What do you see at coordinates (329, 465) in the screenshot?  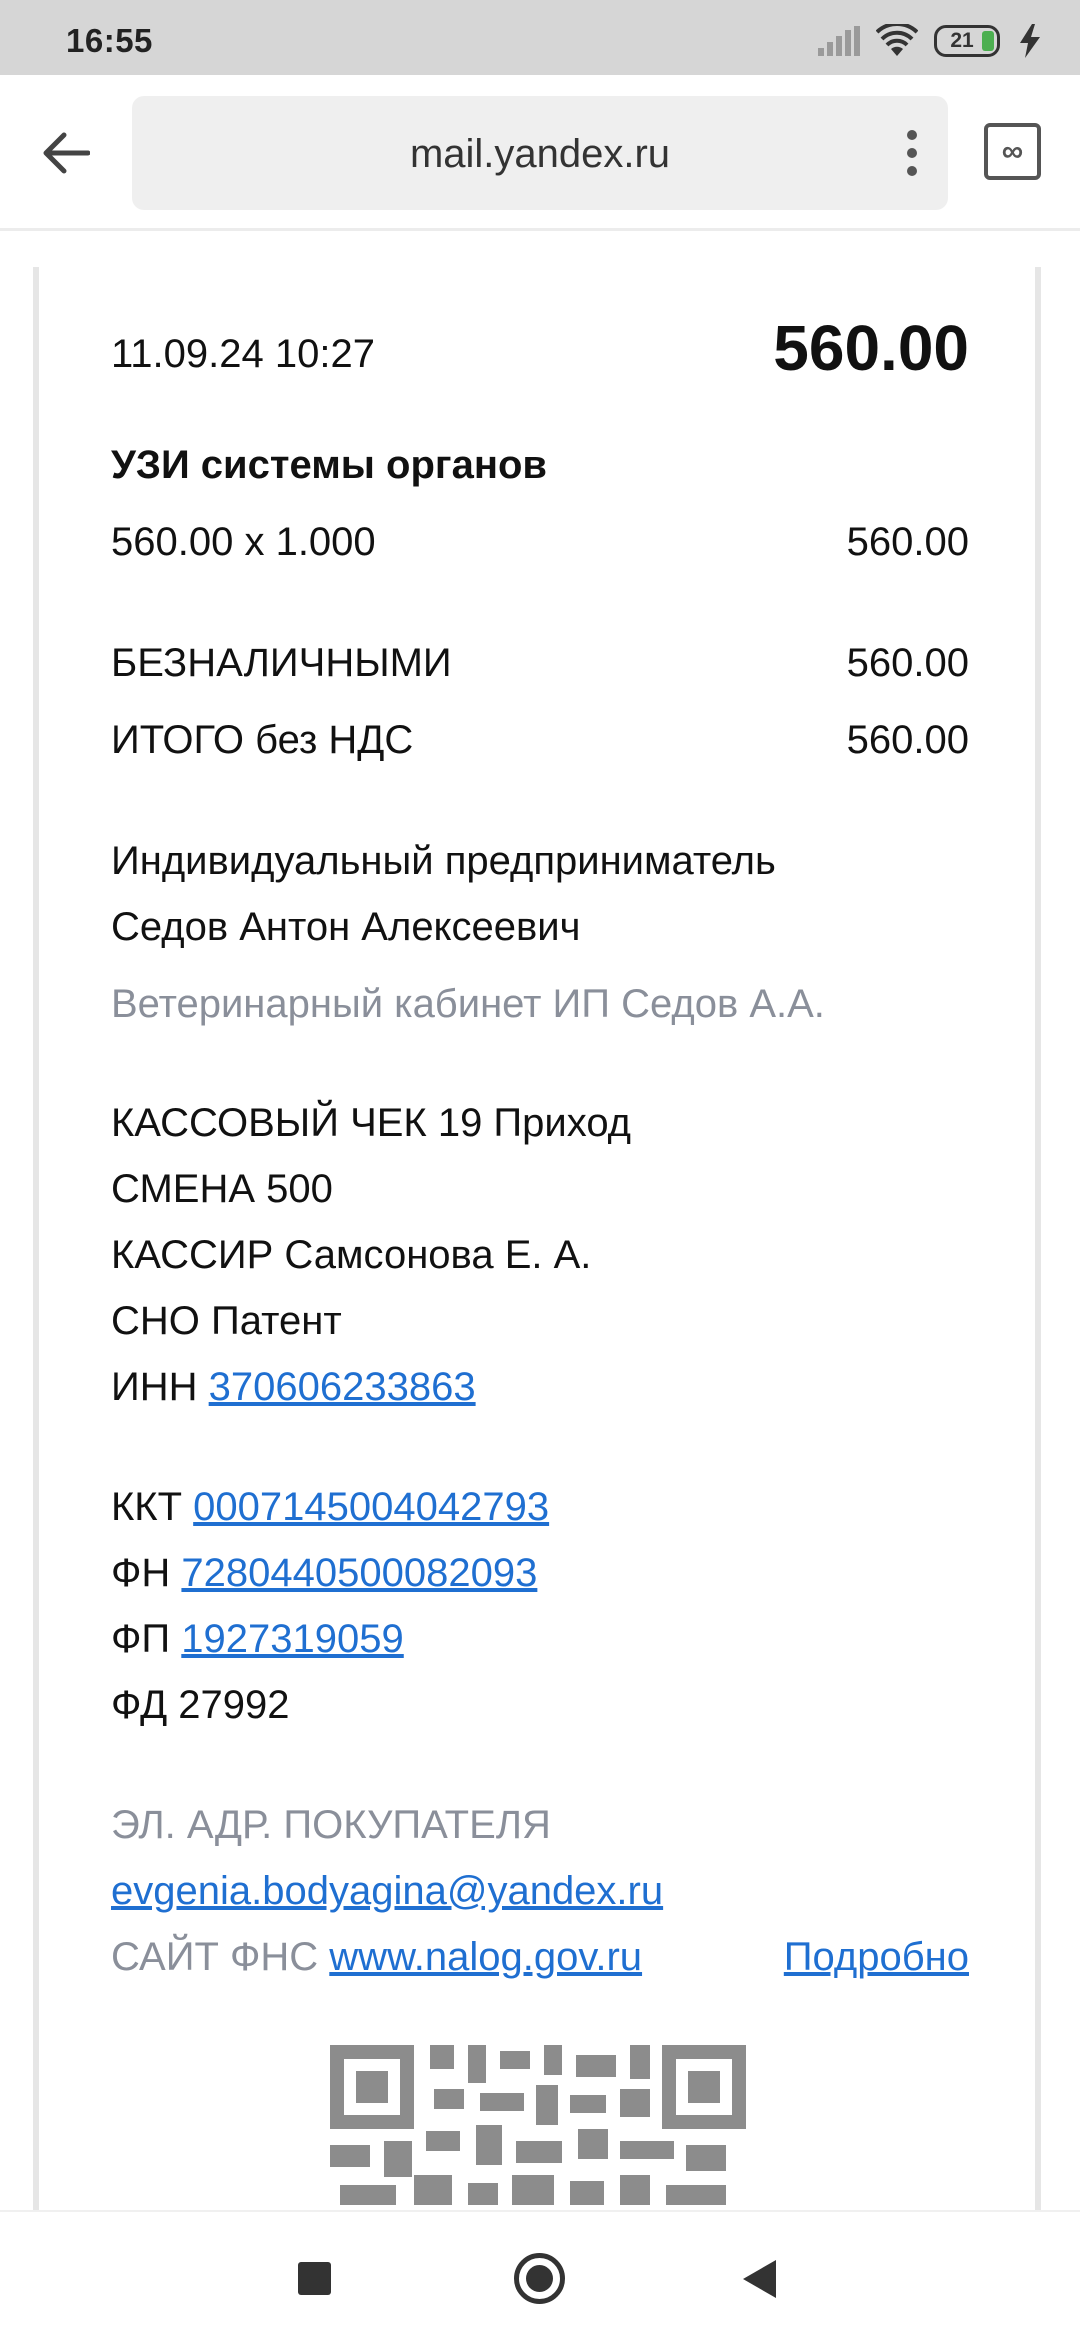 I see `item-name: УЗИ системы органов` at bounding box center [329, 465].